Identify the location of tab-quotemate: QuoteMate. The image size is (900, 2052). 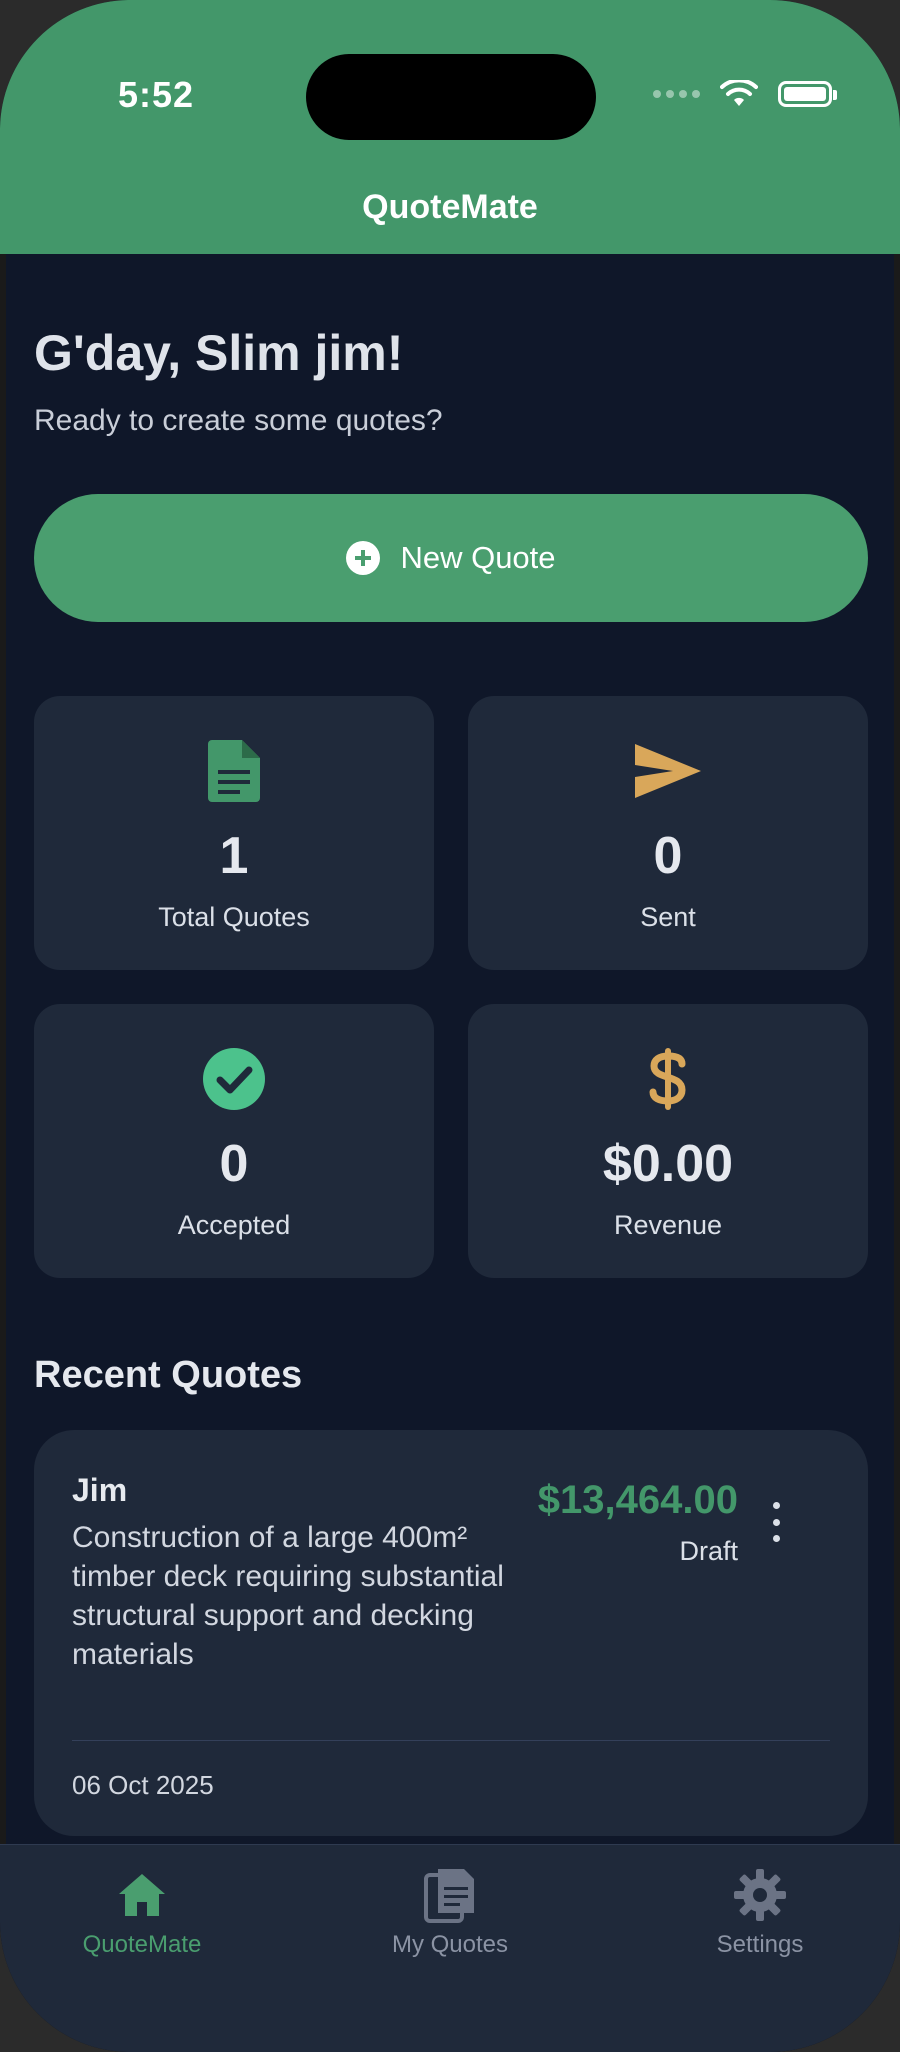
(142, 1913).